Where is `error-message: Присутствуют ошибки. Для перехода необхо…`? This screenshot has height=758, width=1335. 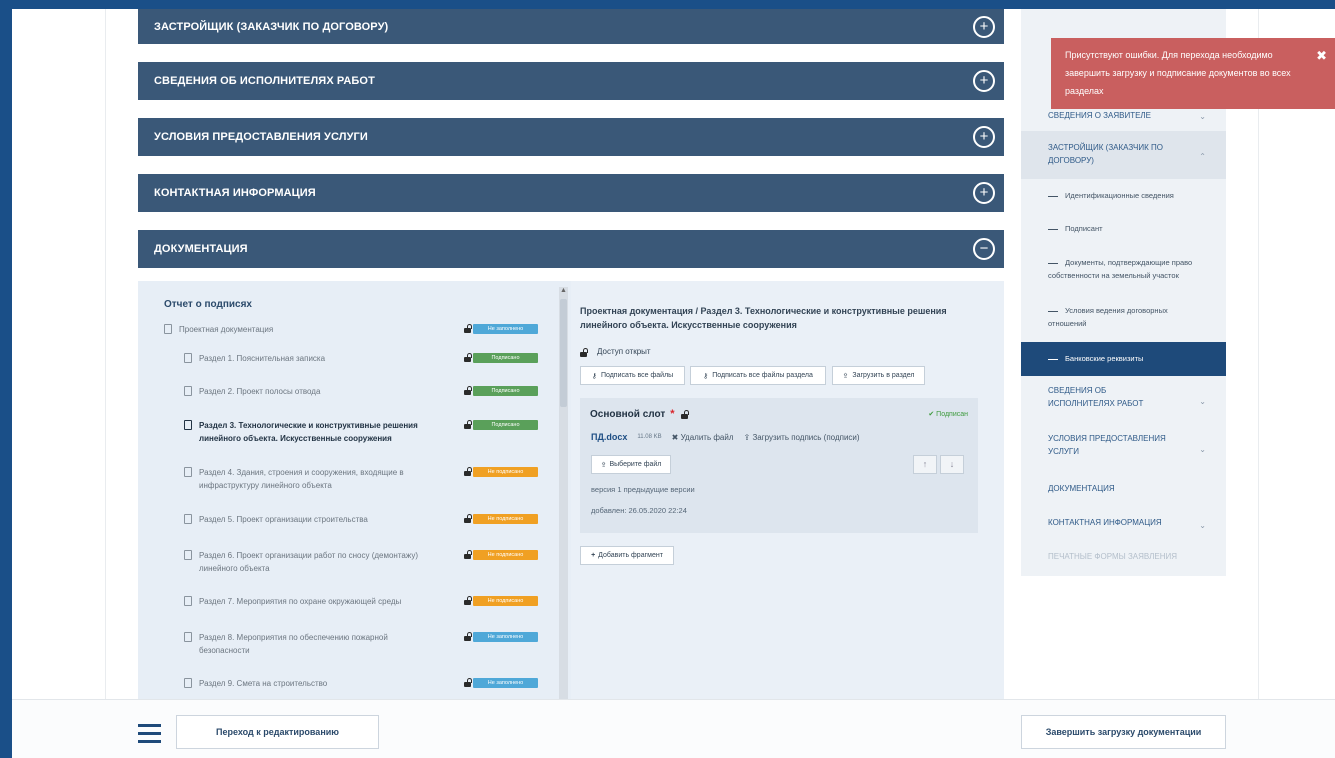 error-message: Присутствуют ошибки. Для перехода необхо… is located at coordinates (1178, 73).